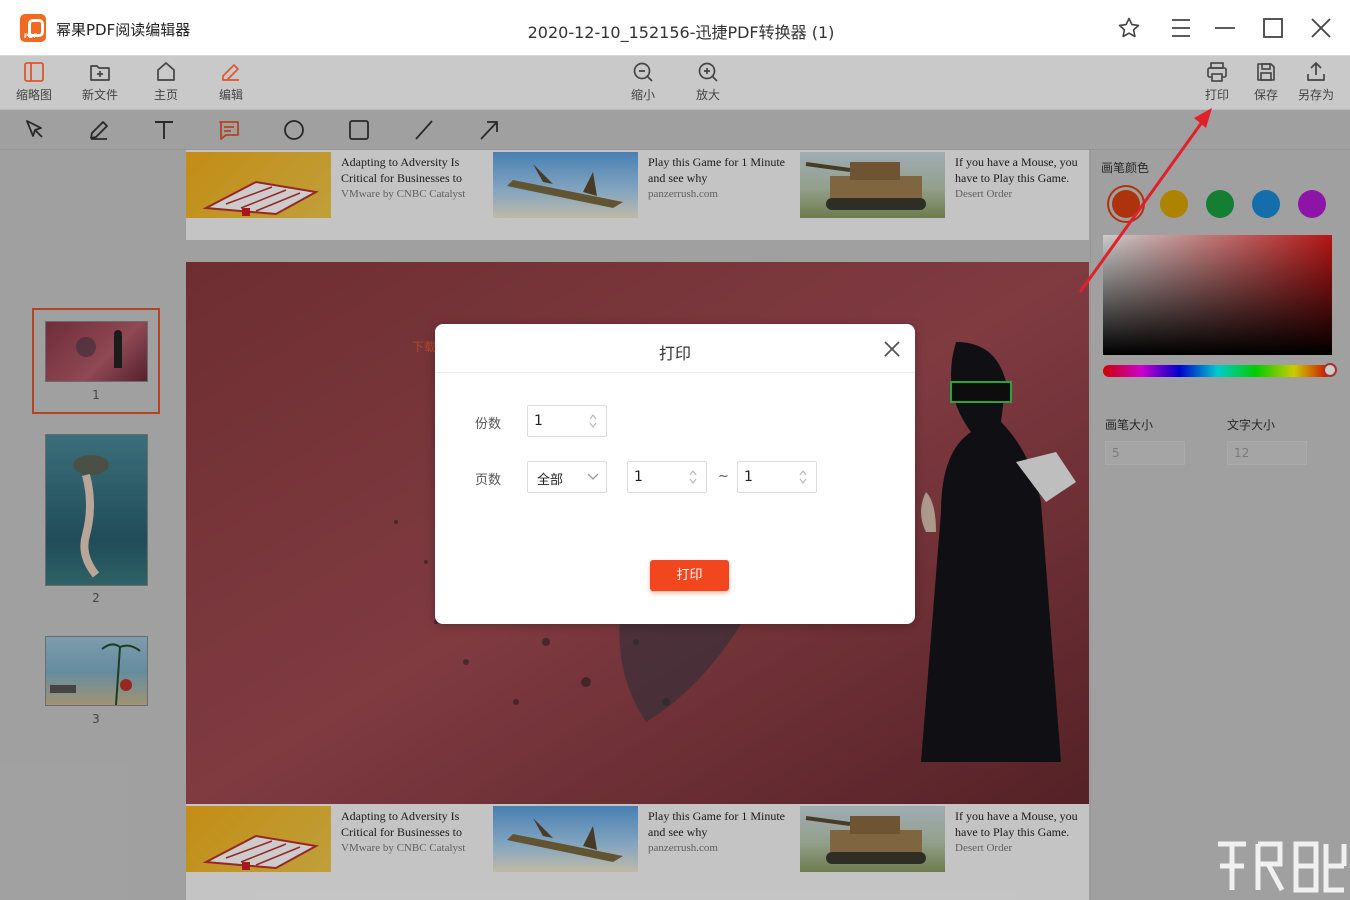 This screenshot has width=1350, height=900. What do you see at coordinates (1321, 28) in the screenshot?
I see `close-window-icon` at bounding box center [1321, 28].